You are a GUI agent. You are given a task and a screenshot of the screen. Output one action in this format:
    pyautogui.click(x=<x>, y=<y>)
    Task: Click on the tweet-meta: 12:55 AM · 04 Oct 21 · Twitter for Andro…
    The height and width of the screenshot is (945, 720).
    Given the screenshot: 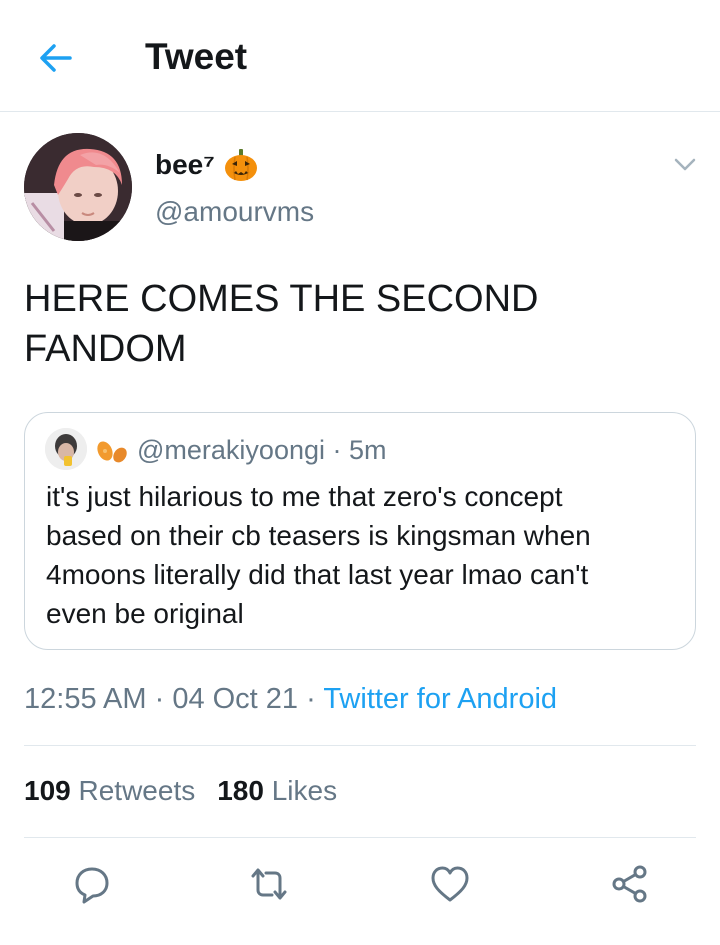 What is the action you would take?
    pyautogui.click(x=290, y=699)
    